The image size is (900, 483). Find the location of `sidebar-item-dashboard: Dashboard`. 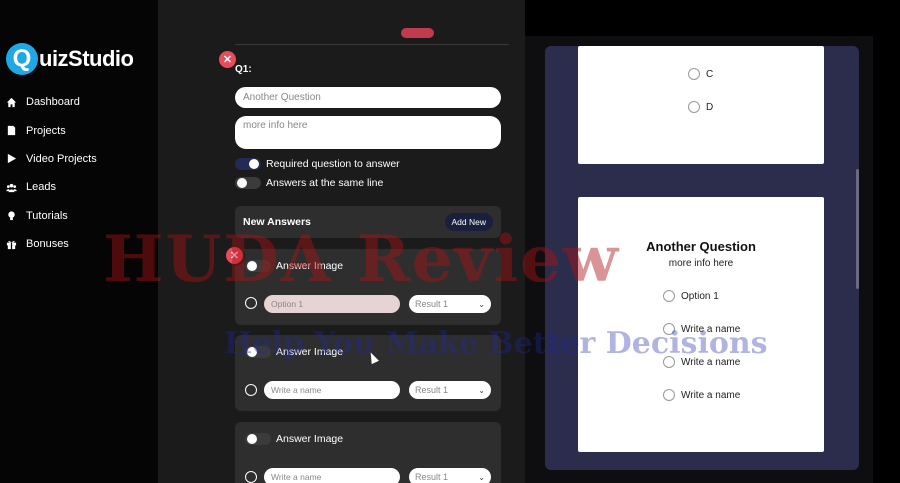

sidebar-item-dashboard: Dashboard is located at coordinates (79, 102).